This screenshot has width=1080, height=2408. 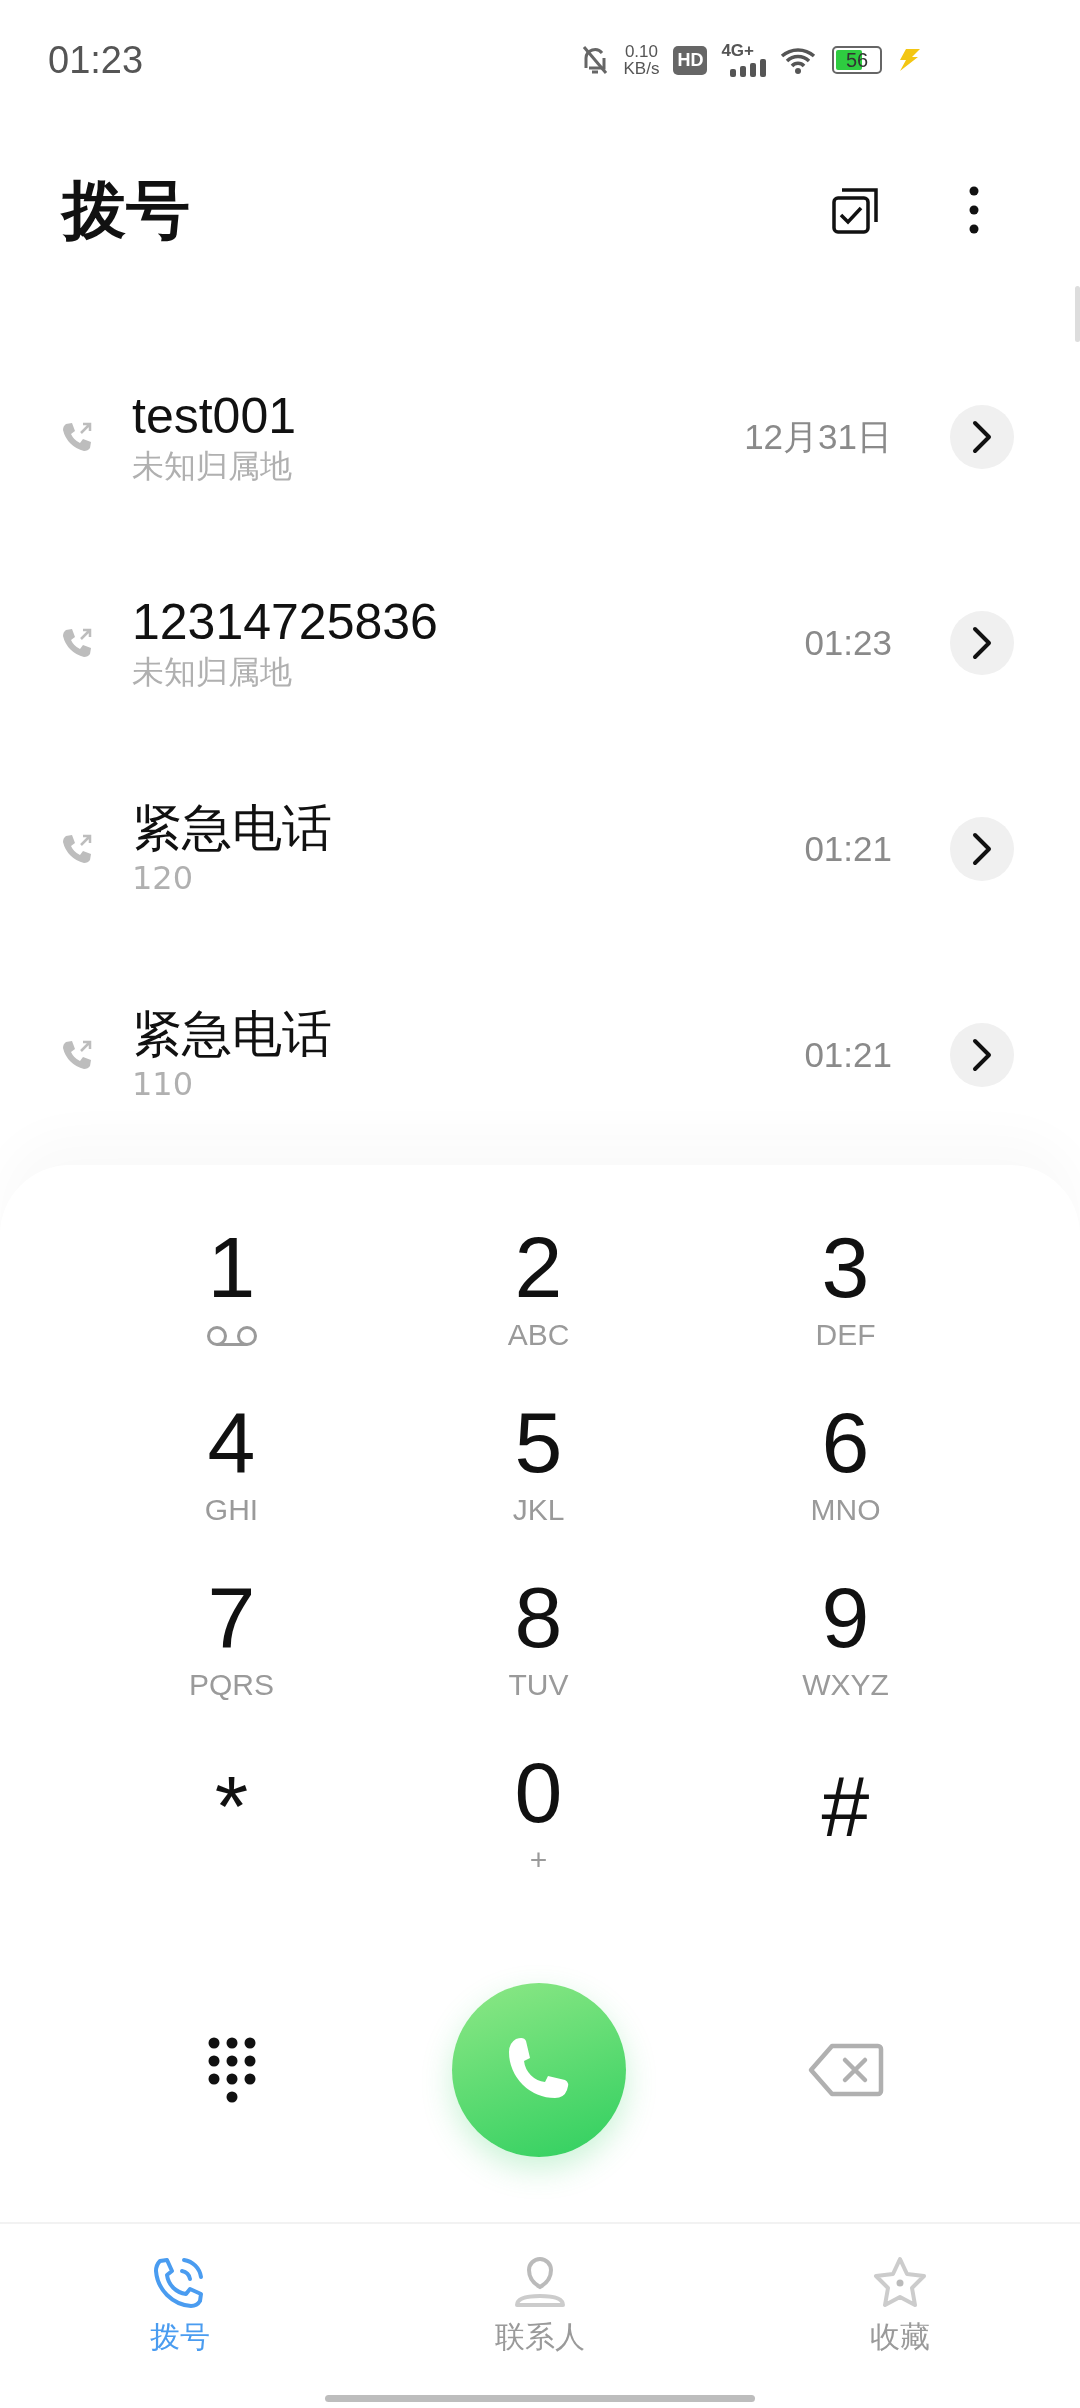 I want to click on dial-key: 6 MNO, so click(x=845, y=1479).